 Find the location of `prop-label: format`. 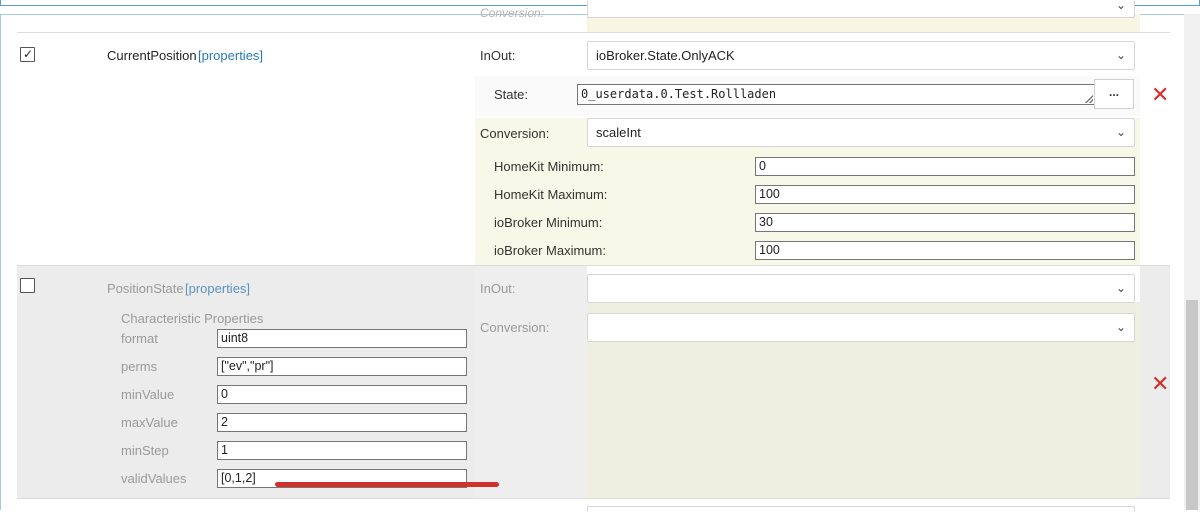

prop-label: format is located at coordinates (139, 338).